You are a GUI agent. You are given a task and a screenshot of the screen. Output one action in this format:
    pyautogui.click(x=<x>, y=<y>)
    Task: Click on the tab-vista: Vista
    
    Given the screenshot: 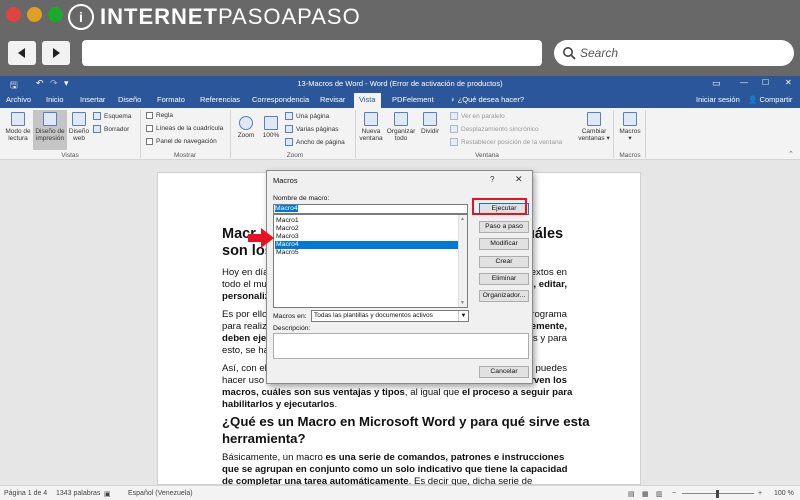 What is the action you would take?
    pyautogui.click(x=367, y=100)
    